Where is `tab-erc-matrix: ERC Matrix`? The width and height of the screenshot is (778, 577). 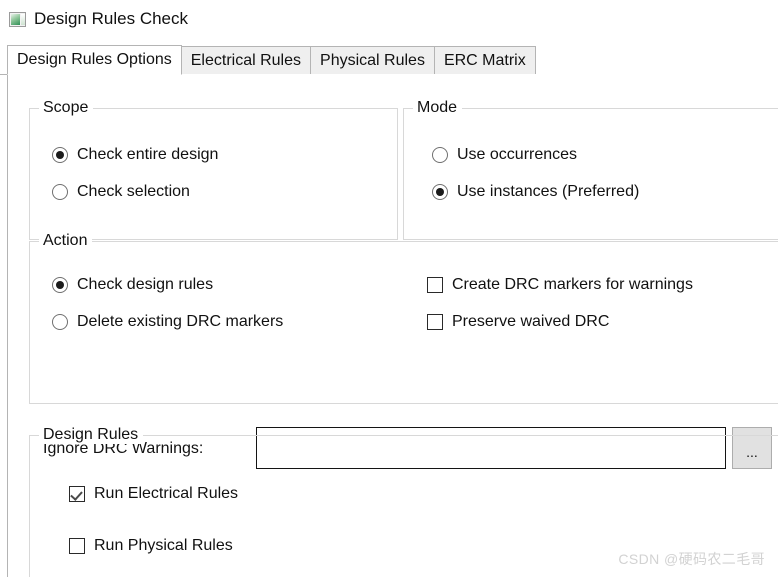 tab-erc-matrix: ERC Matrix is located at coordinates (484, 60).